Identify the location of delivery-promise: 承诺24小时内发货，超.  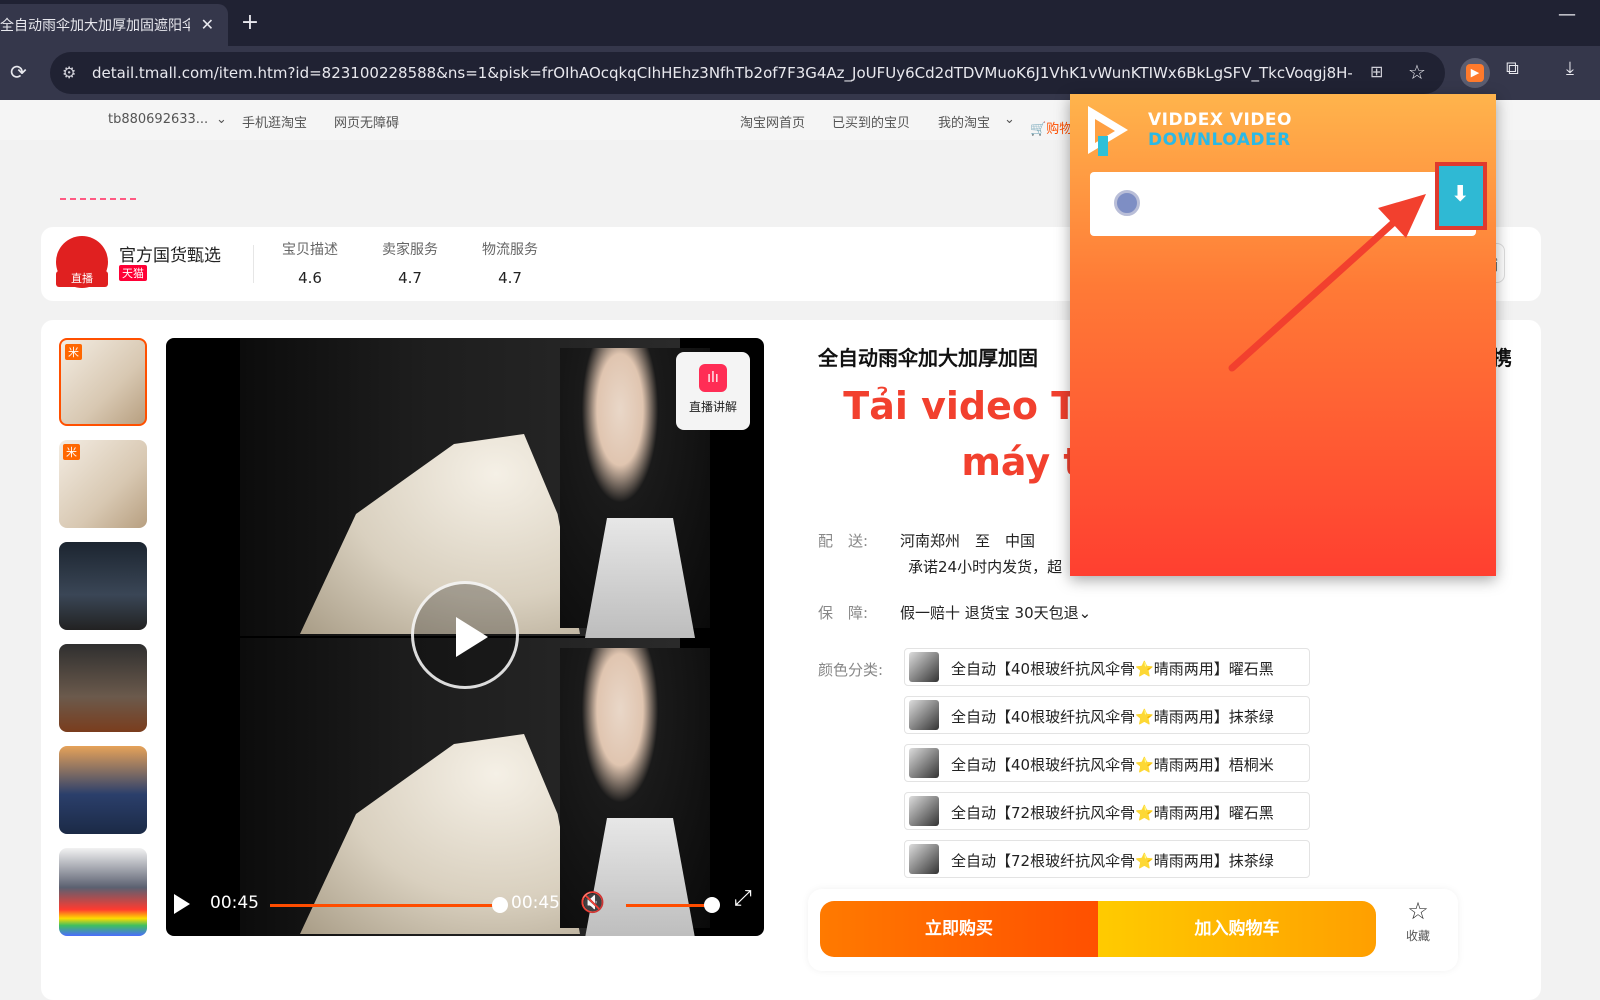
(985, 567).